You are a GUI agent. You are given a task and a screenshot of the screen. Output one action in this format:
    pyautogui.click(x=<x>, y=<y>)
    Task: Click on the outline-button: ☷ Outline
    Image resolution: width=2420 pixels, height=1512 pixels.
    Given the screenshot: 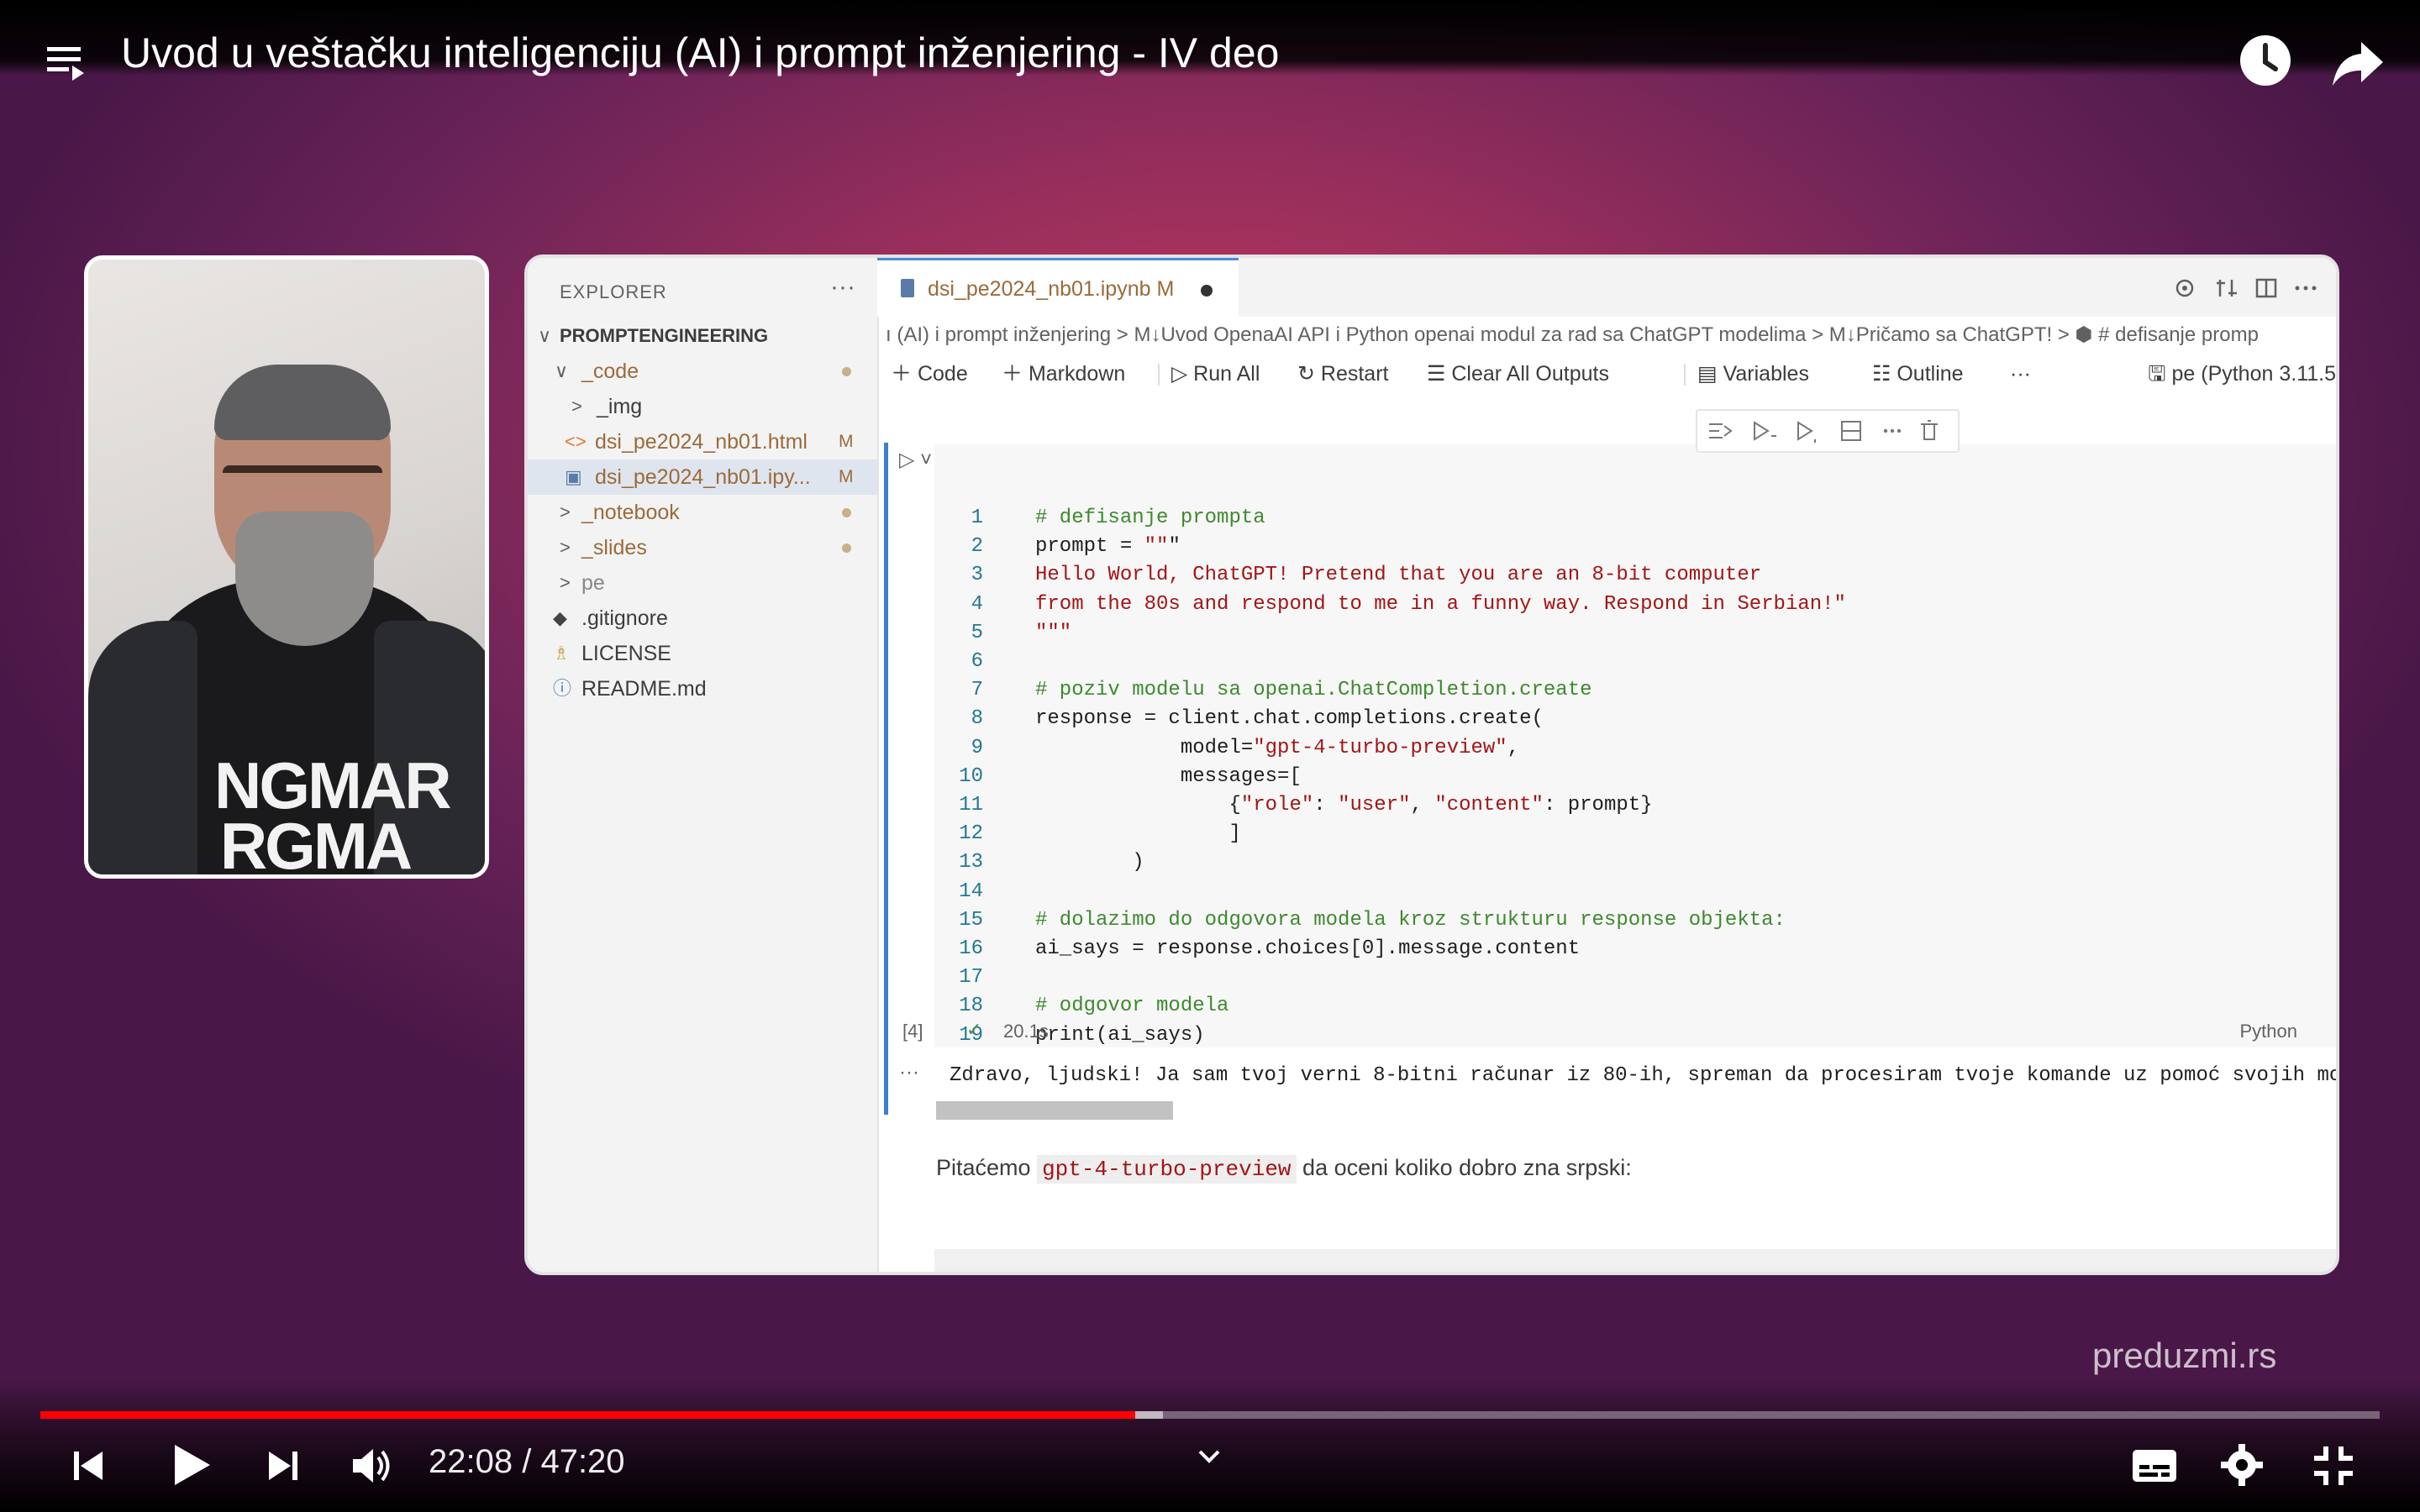 What is the action you would take?
    pyautogui.click(x=1918, y=374)
    